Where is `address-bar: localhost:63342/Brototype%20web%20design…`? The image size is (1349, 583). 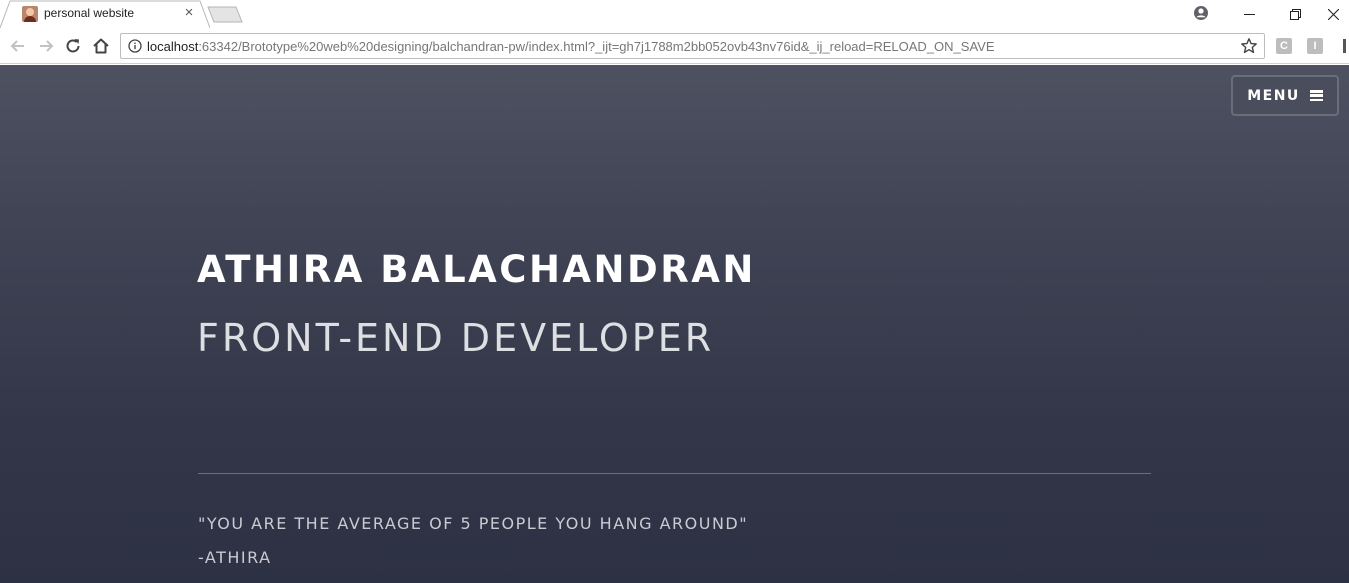 address-bar: localhost:63342/Brototype%20web%20design… is located at coordinates (692, 46).